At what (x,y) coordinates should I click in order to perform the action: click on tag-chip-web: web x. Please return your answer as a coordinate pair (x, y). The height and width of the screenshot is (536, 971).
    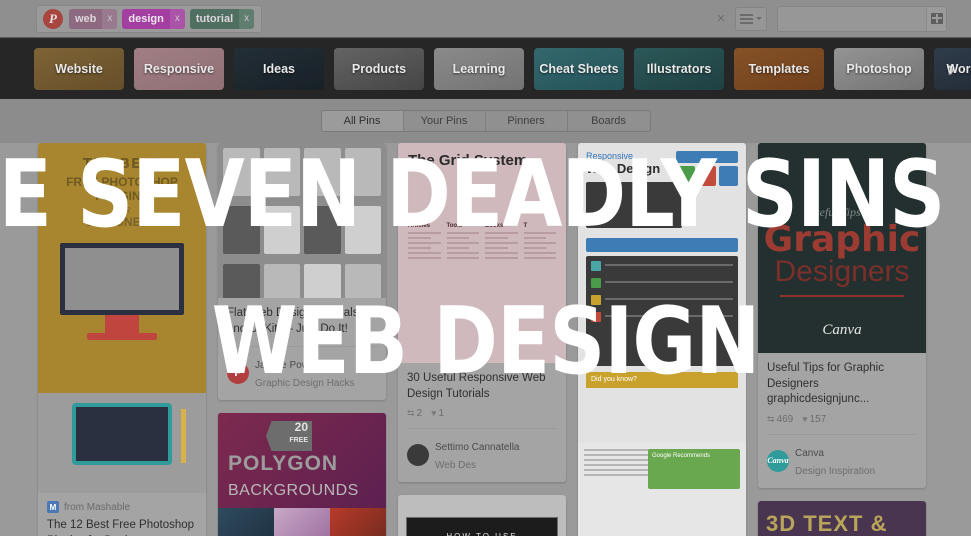
    Looking at the image, I should click on (93, 18).